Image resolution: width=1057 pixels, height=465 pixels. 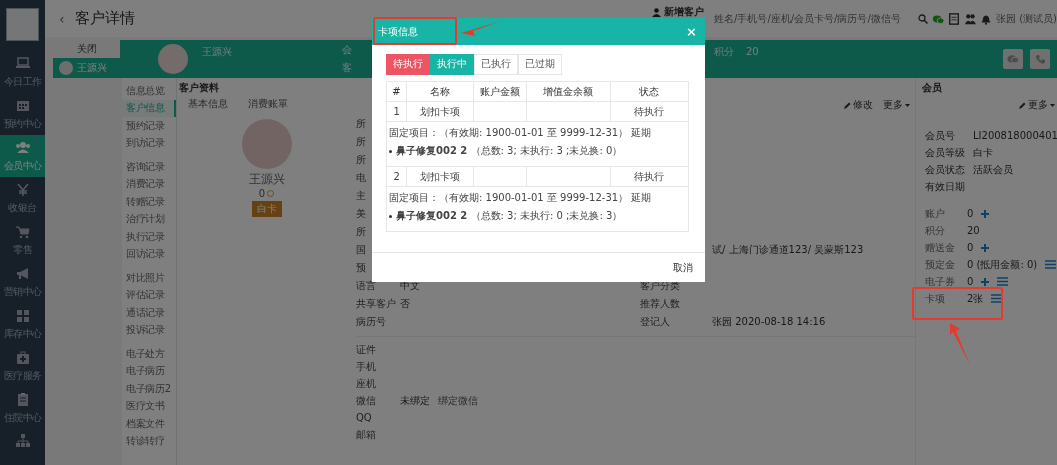 I want to click on item-text: 鼻子修复002 2 （总数: 3; 未执行: 0 ;未兑换: 3）, so click(x=509, y=216).